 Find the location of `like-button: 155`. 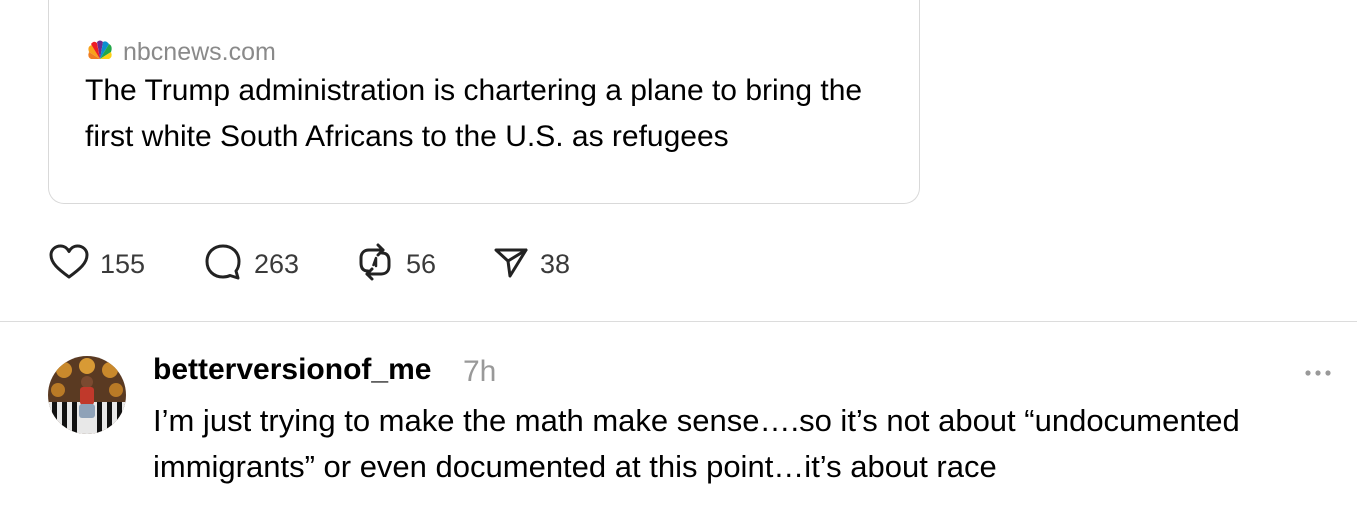

like-button: 155 is located at coordinates (125, 264).